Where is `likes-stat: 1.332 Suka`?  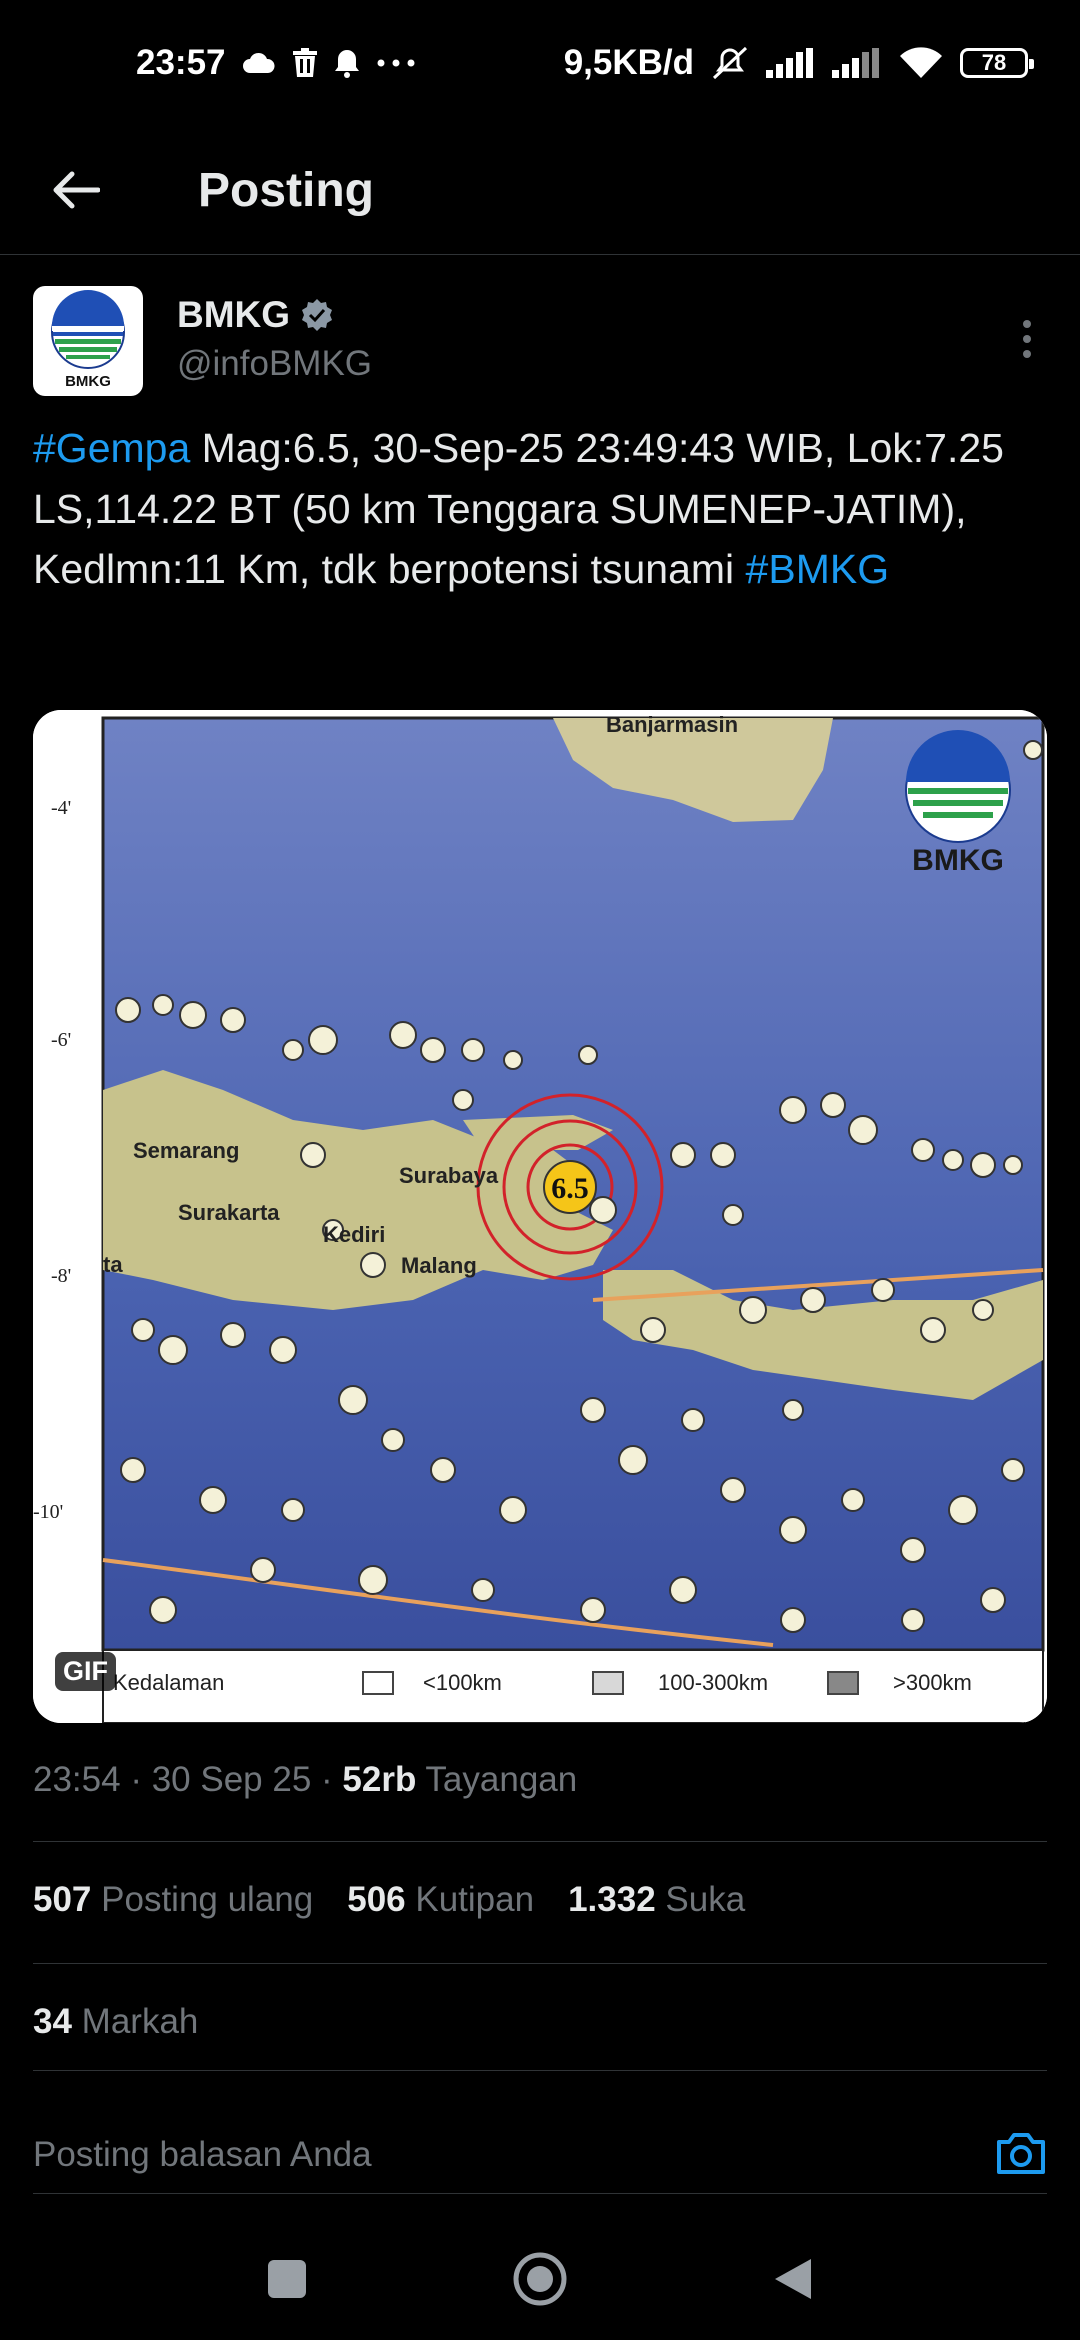 likes-stat: 1.332 Suka is located at coordinates (656, 1900).